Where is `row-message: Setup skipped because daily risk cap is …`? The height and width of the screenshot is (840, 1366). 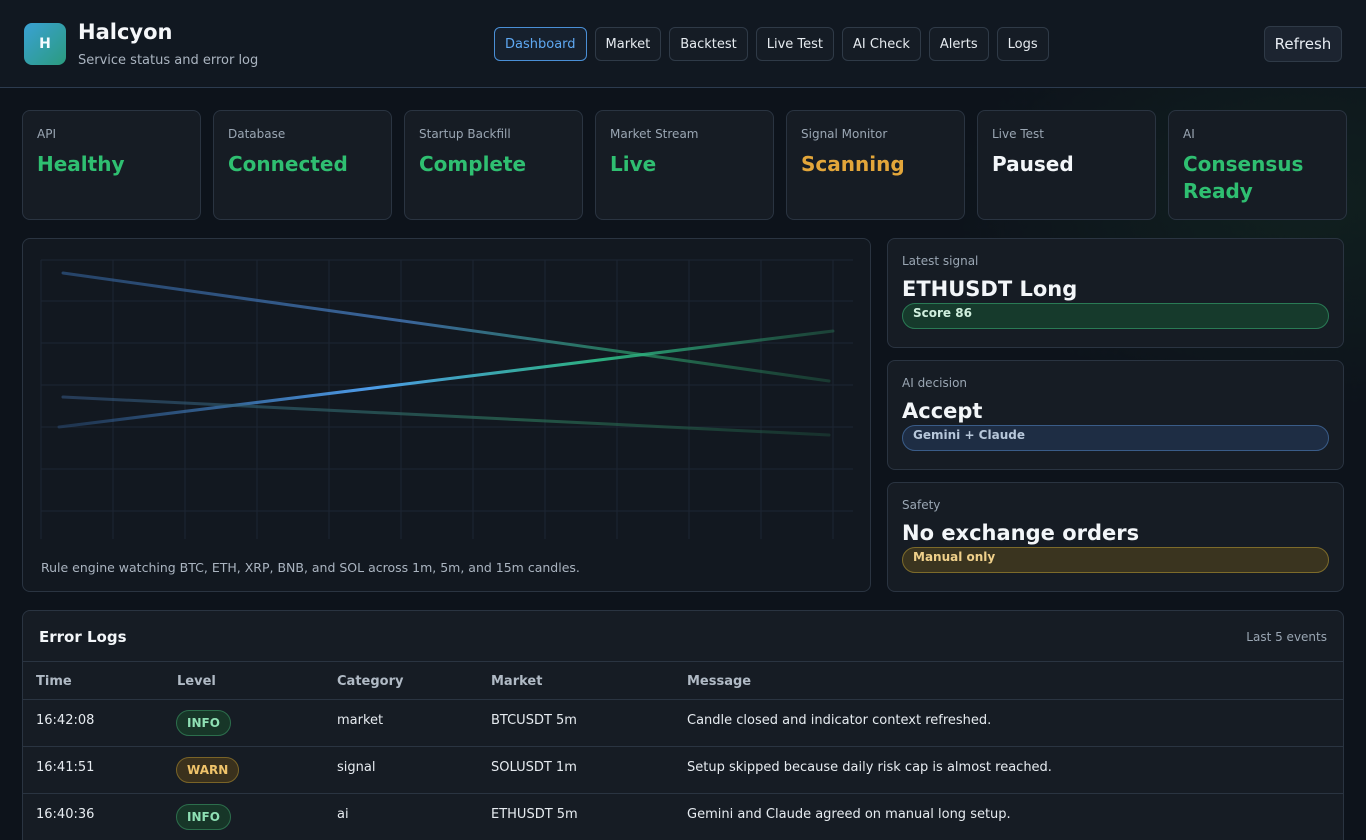 row-message: Setup skipped because daily risk cap is … is located at coordinates (869, 767).